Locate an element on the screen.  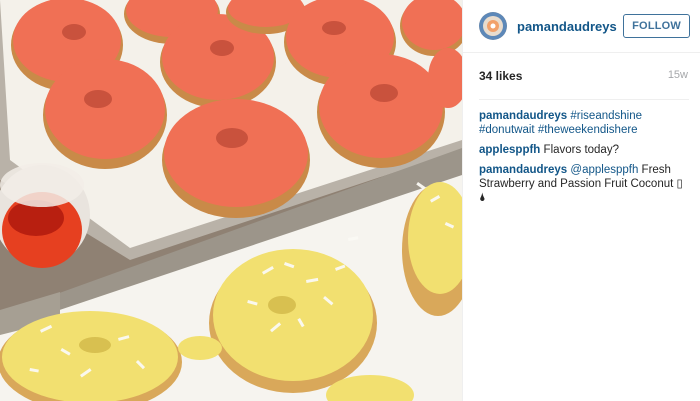
profile-avatar-icon is located at coordinates (493, 26).